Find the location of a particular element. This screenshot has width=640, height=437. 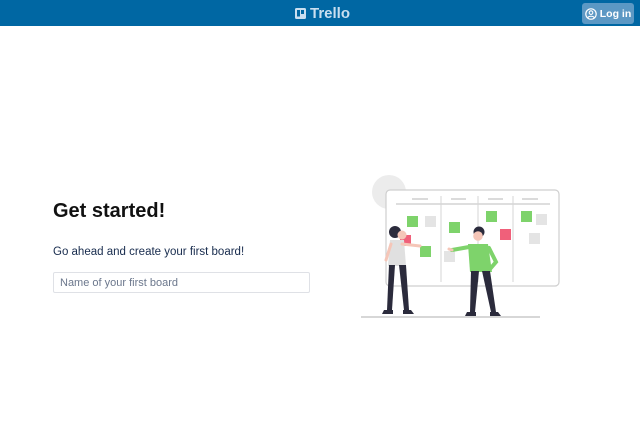

page-subtitle: Go ahead and create your first board! is located at coordinates (149, 252).